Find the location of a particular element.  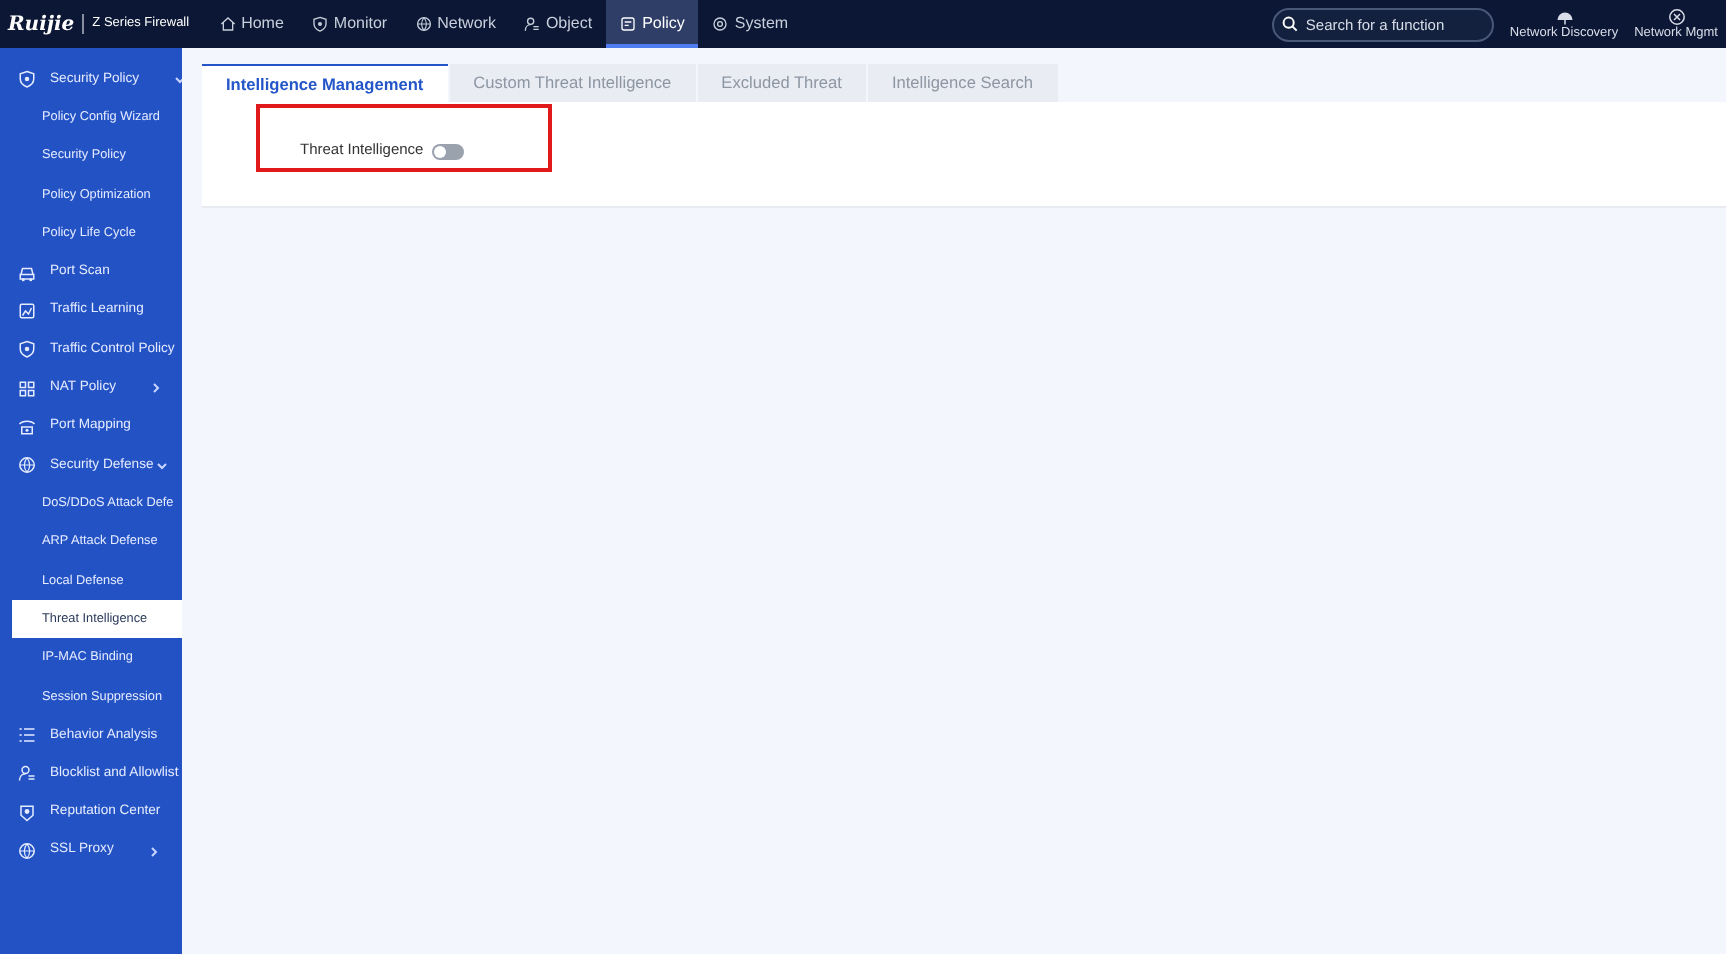

document-icon is located at coordinates (628, 24).